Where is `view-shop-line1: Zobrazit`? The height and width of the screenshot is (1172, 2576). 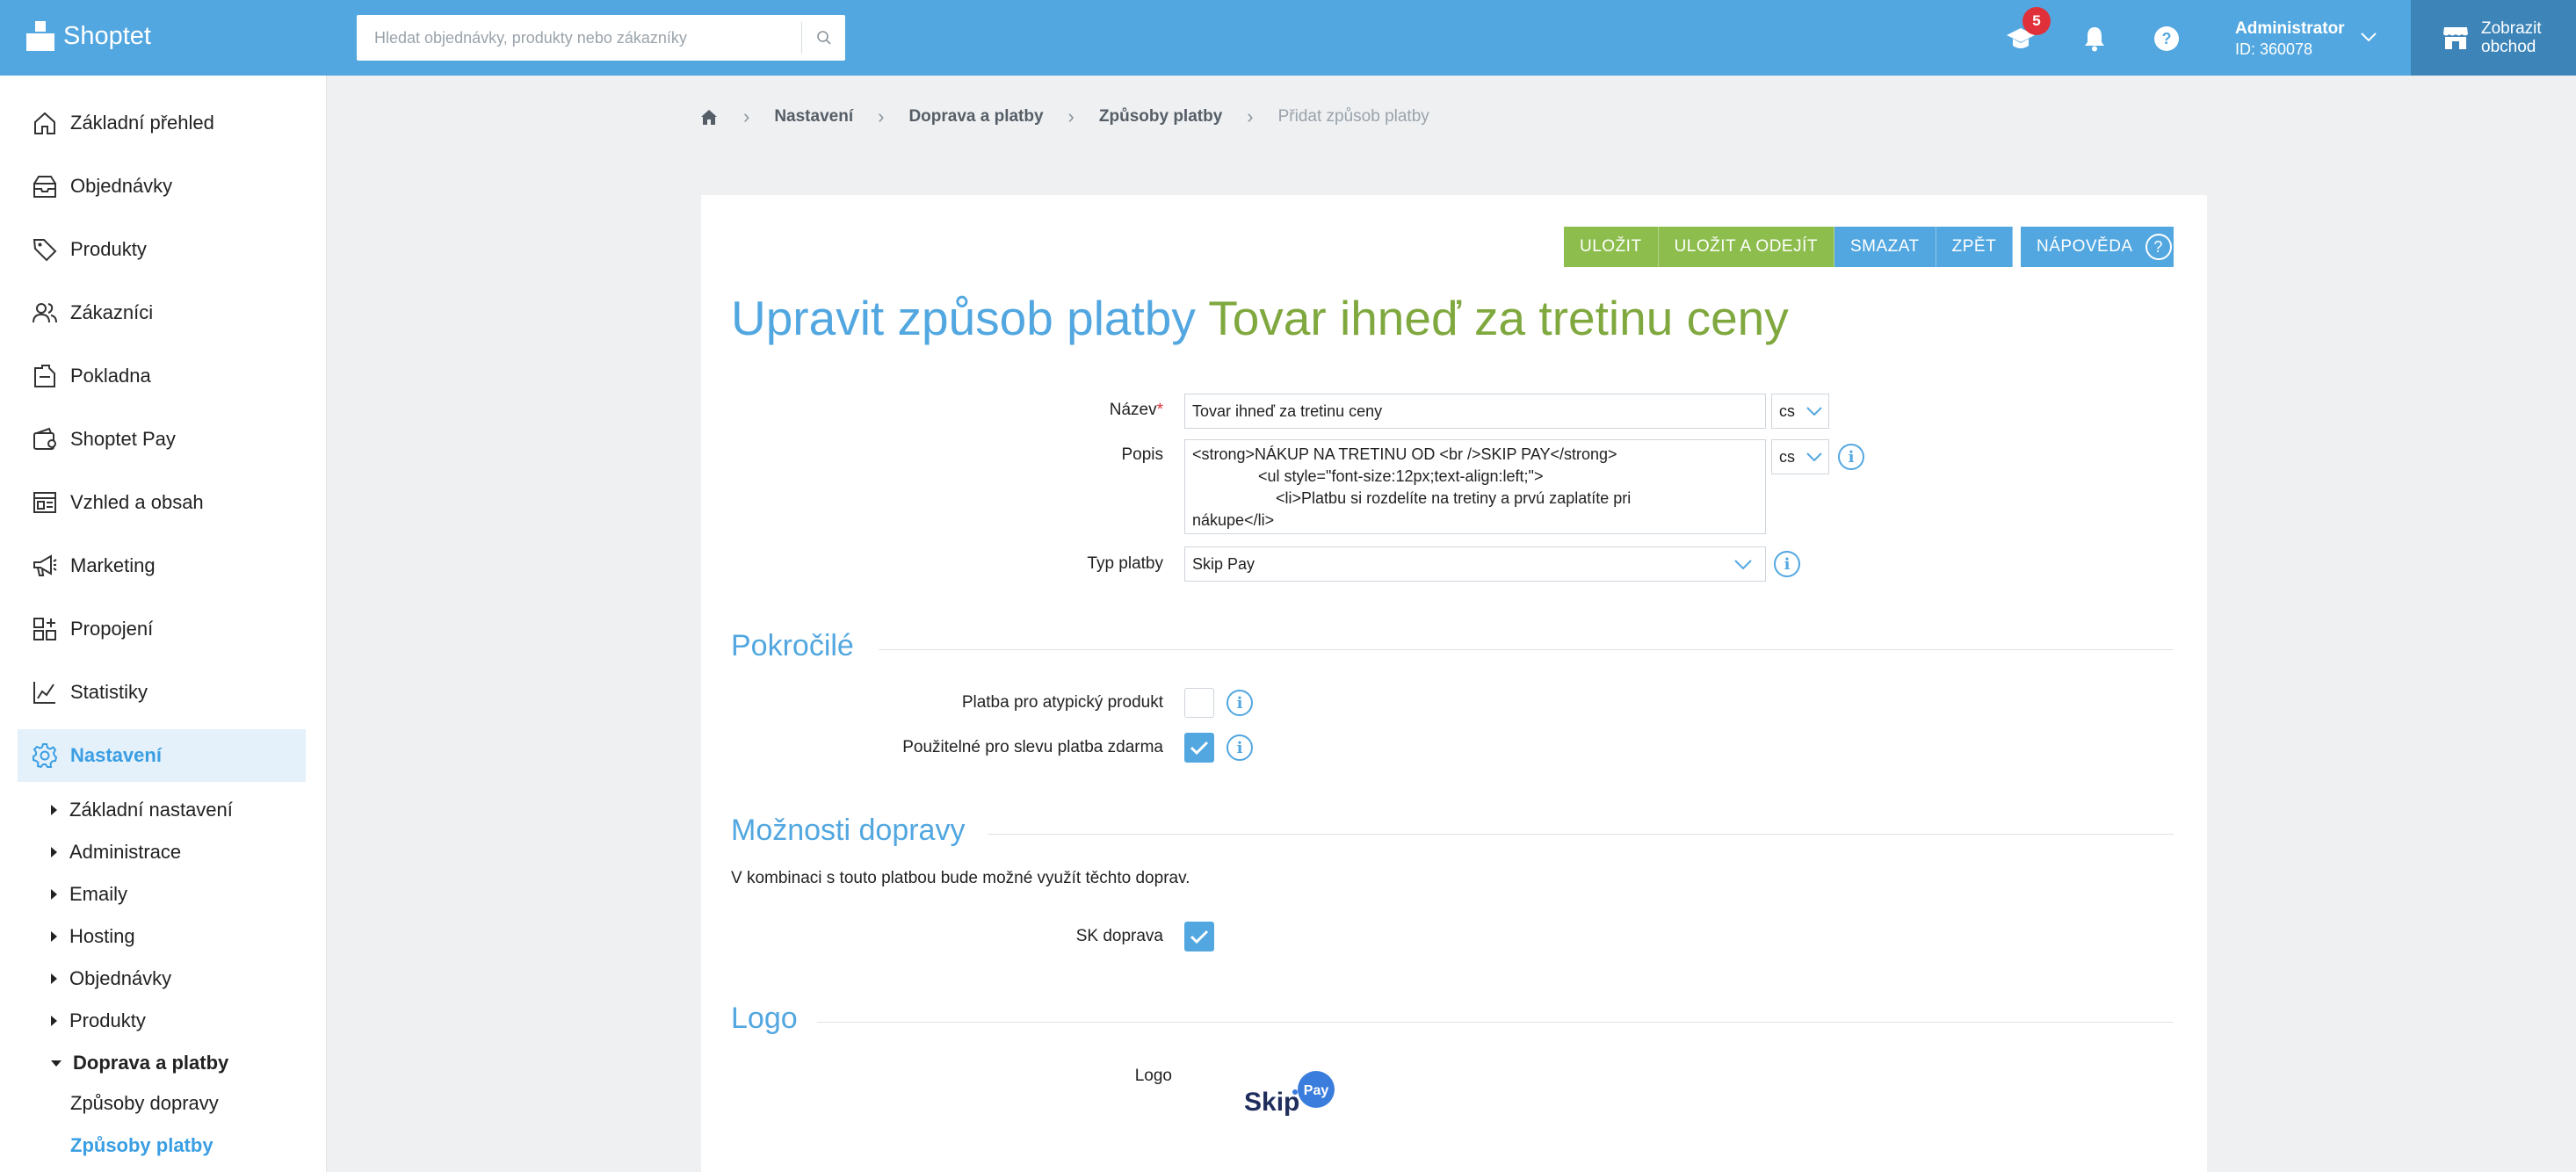 view-shop-line1: Zobrazit is located at coordinates (2511, 28).